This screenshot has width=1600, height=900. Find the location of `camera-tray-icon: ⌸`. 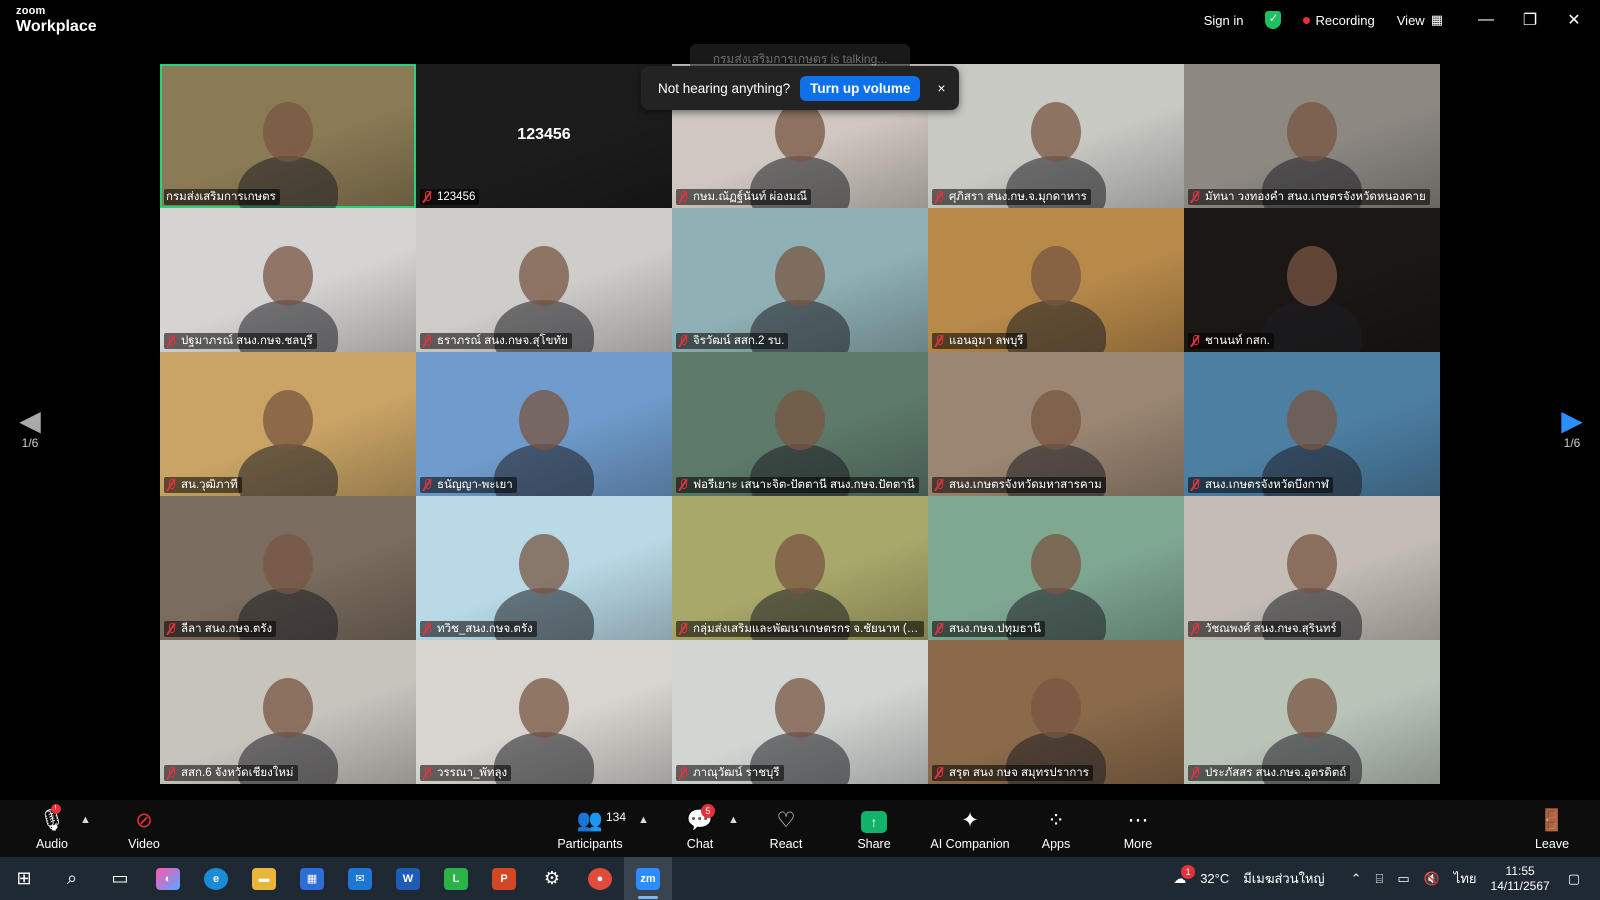

camera-tray-icon: ⌸ is located at coordinates (1380, 879).